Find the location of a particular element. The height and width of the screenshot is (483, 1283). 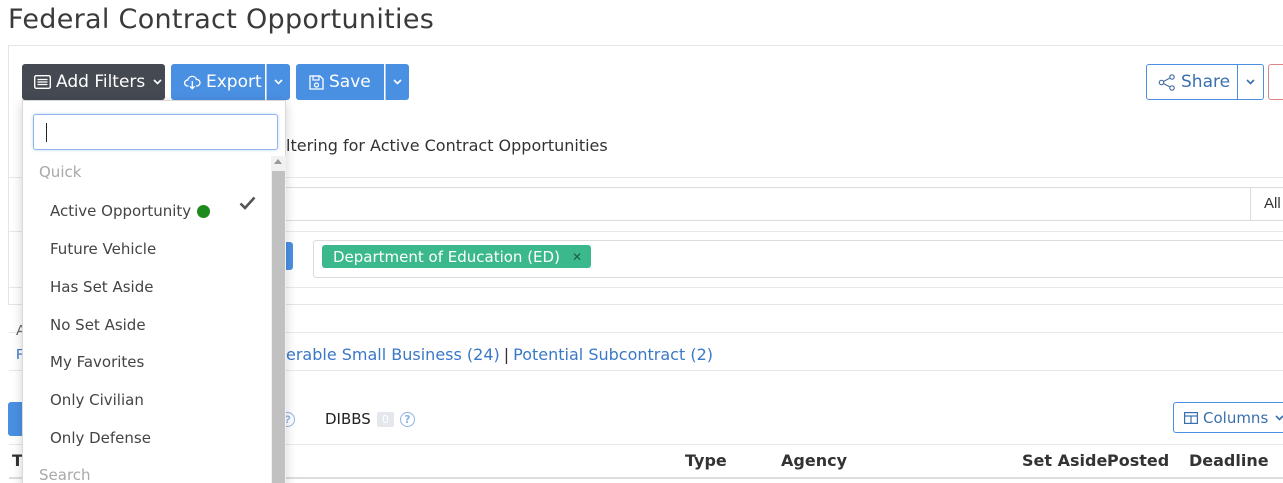

partial-button is located at coordinates (1275, 82).